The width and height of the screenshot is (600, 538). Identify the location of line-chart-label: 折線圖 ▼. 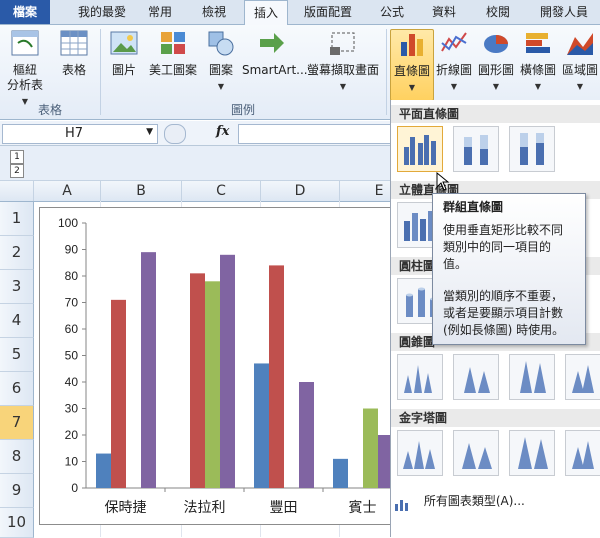
(453, 77).